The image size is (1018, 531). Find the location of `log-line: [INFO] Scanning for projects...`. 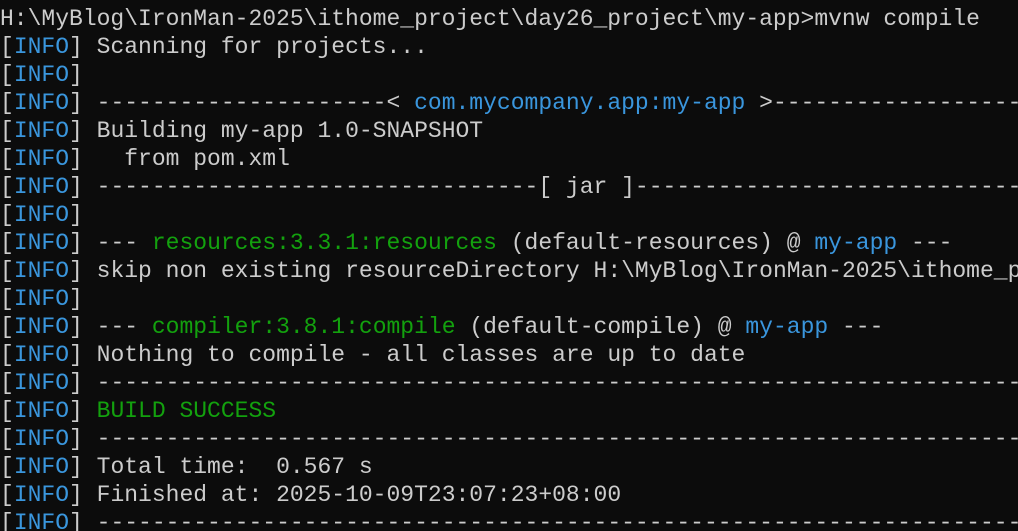

log-line: [INFO] Scanning for projects... is located at coordinates (509, 47).